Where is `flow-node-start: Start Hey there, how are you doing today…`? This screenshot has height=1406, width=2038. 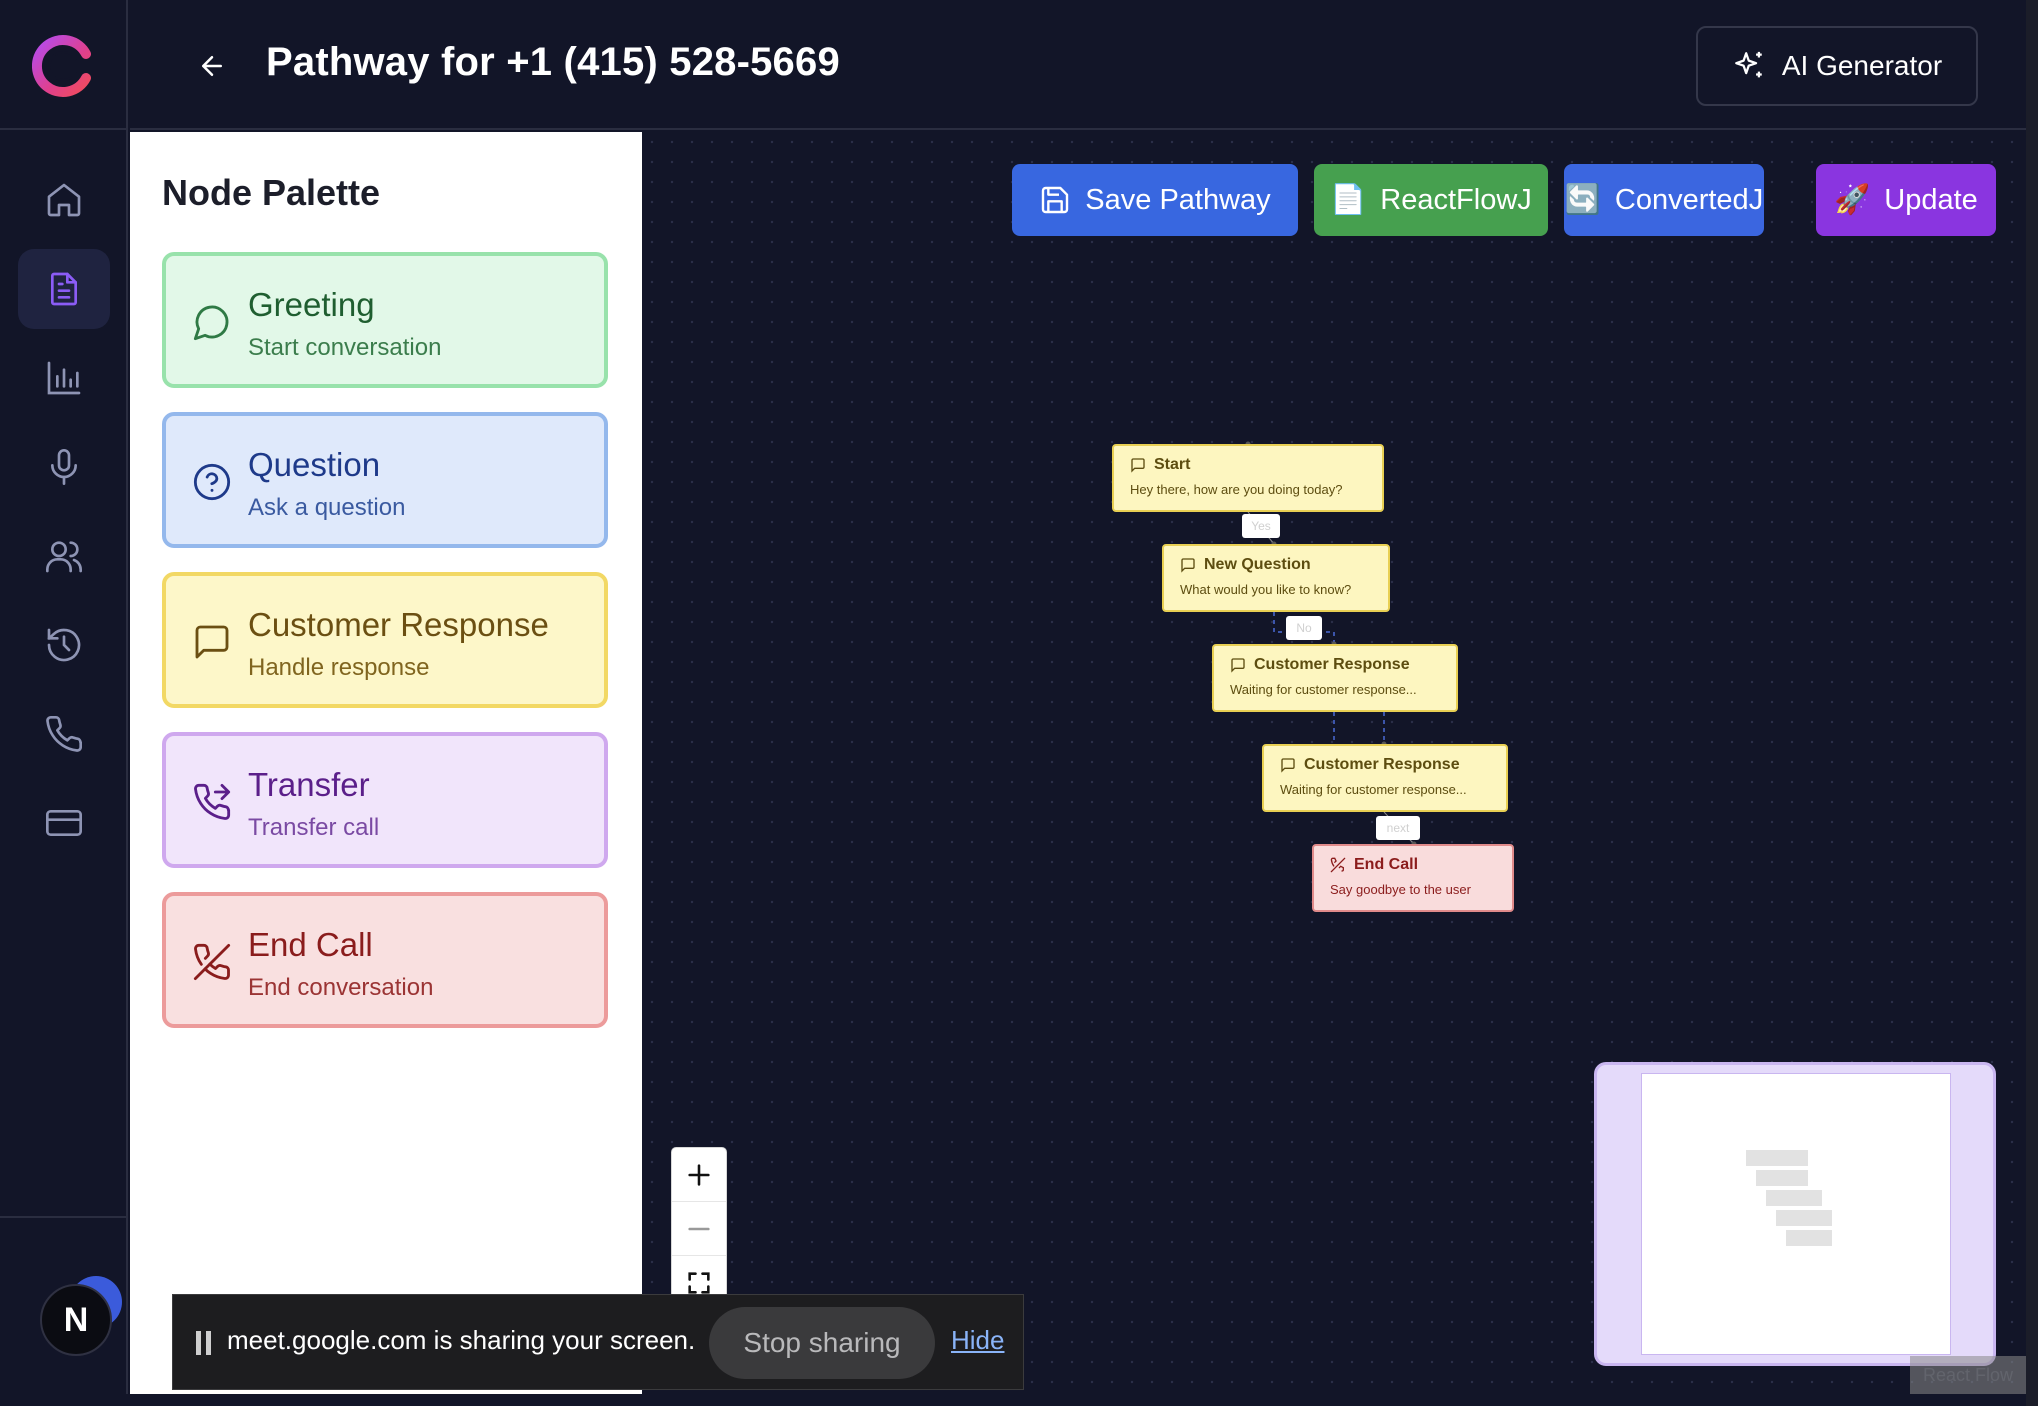 flow-node-start: Start Hey there, how are you doing today… is located at coordinates (1248, 478).